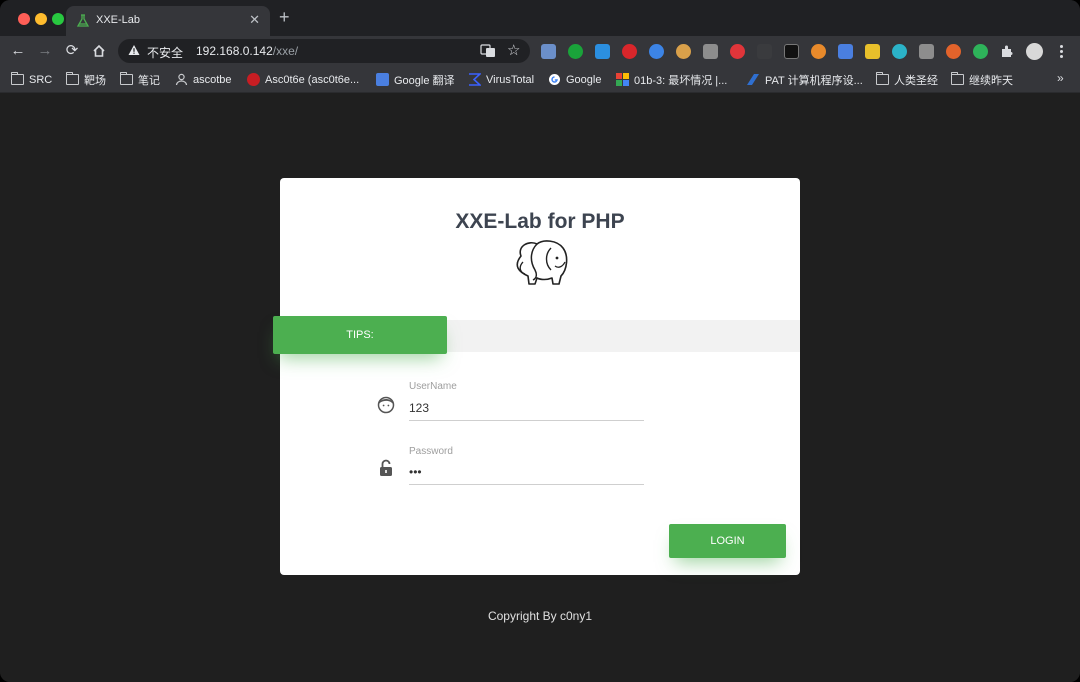 The width and height of the screenshot is (1080, 682). What do you see at coordinates (737, 51) in the screenshot?
I see `extension-red-circle-icon` at bounding box center [737, 51].